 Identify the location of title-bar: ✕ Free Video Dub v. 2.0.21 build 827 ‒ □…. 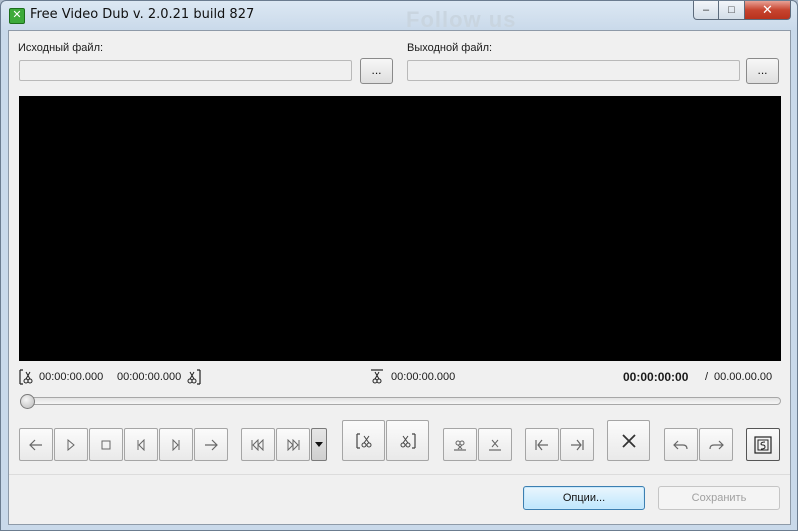
(399, 15).